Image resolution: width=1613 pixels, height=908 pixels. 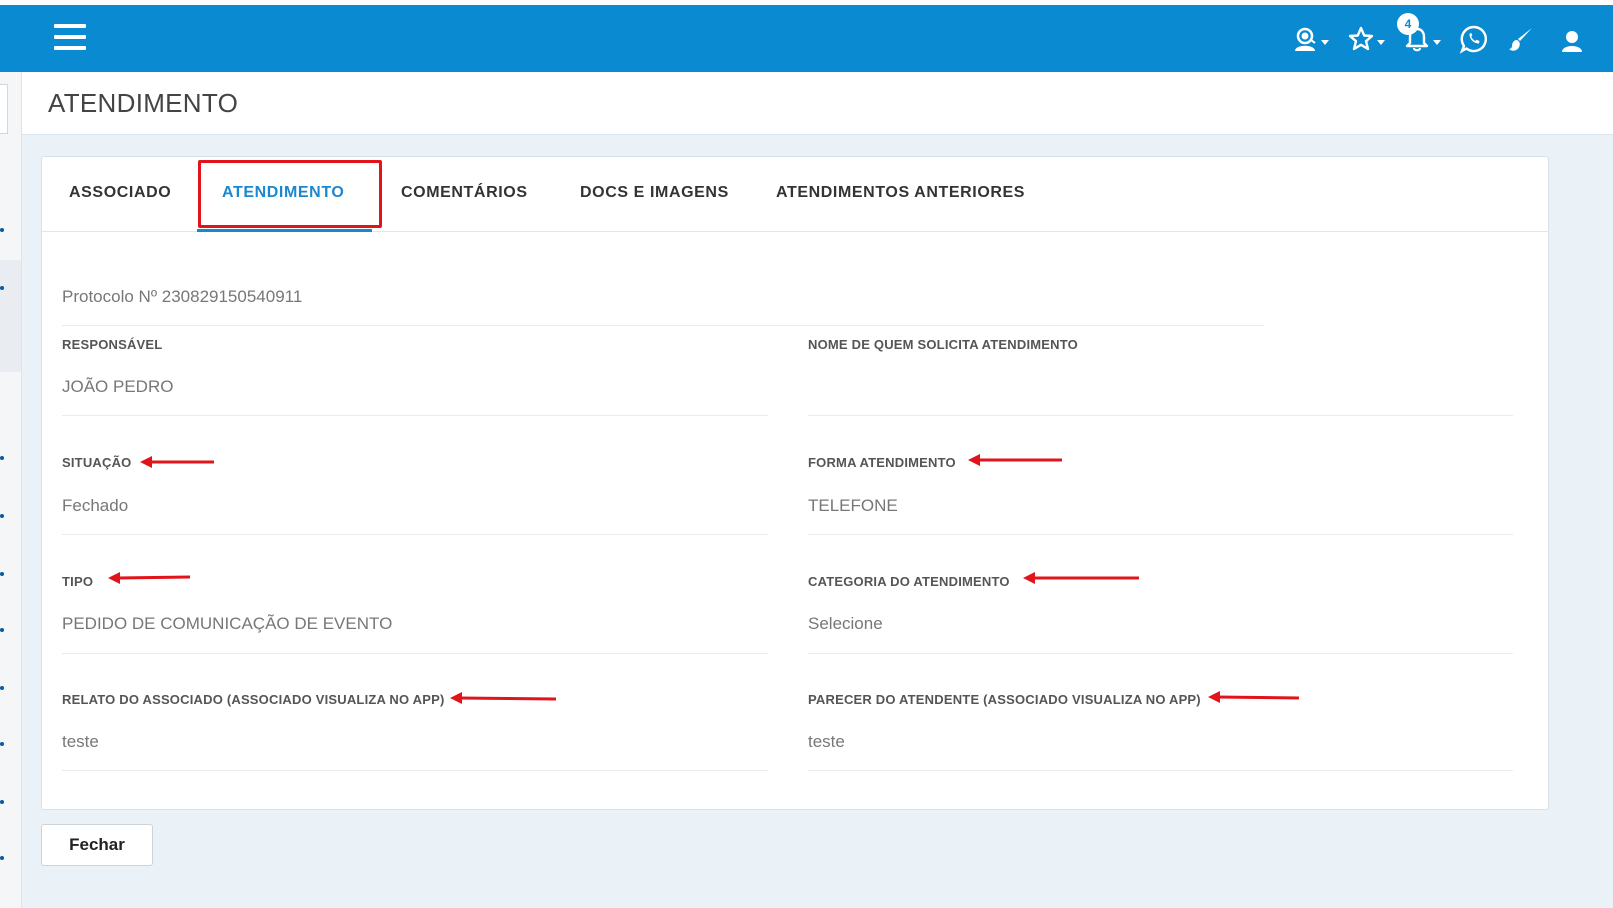 What do you see at coordinates (80, 741) in the screenshot?
I see `relato-value: teste` at bounding box center [80, 741].